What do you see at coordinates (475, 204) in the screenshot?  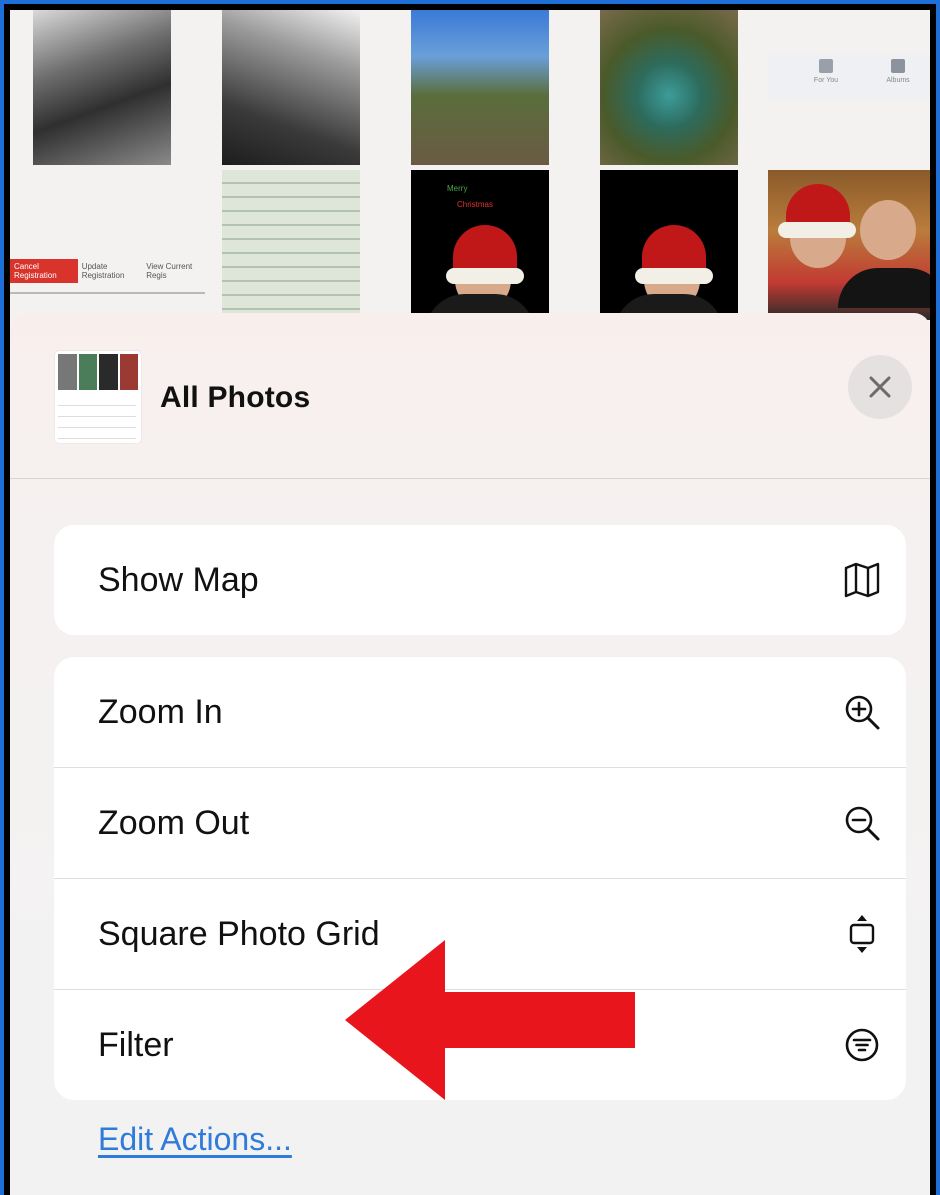 I see `card-text: Christmas` at bounding box center [475, 204].